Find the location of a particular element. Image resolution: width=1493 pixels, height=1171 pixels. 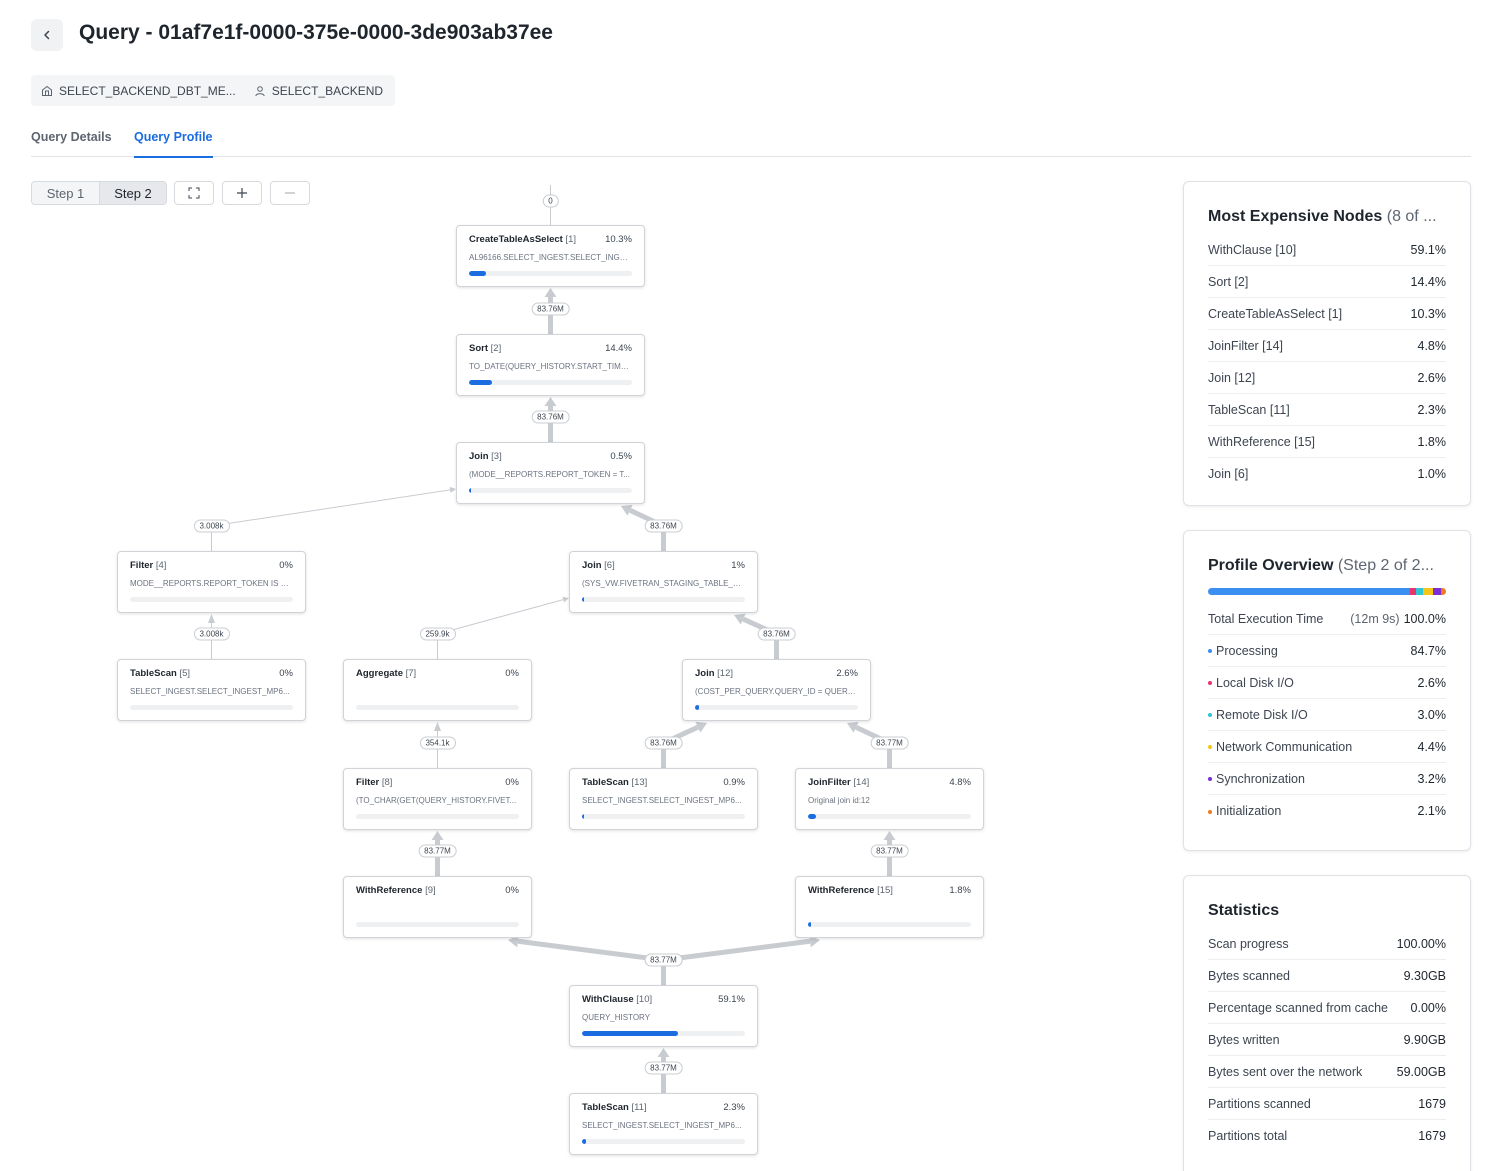

expensive-node-row: CreateTableAsSelect [1] 10.3% is located at coordinates (1327, 314).